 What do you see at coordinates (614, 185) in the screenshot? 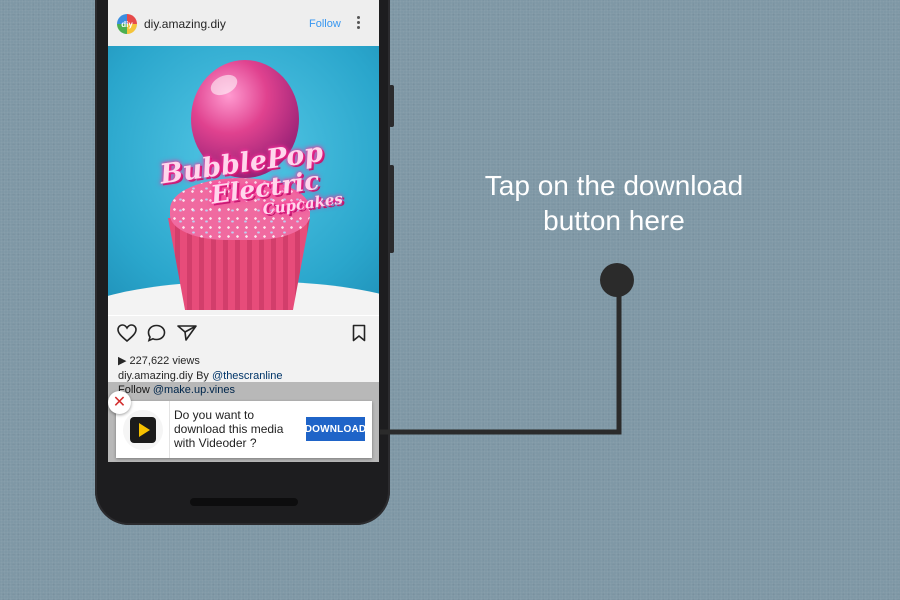
I see `annotation-line1: Tap on the download` at bounding box center [614, 185].